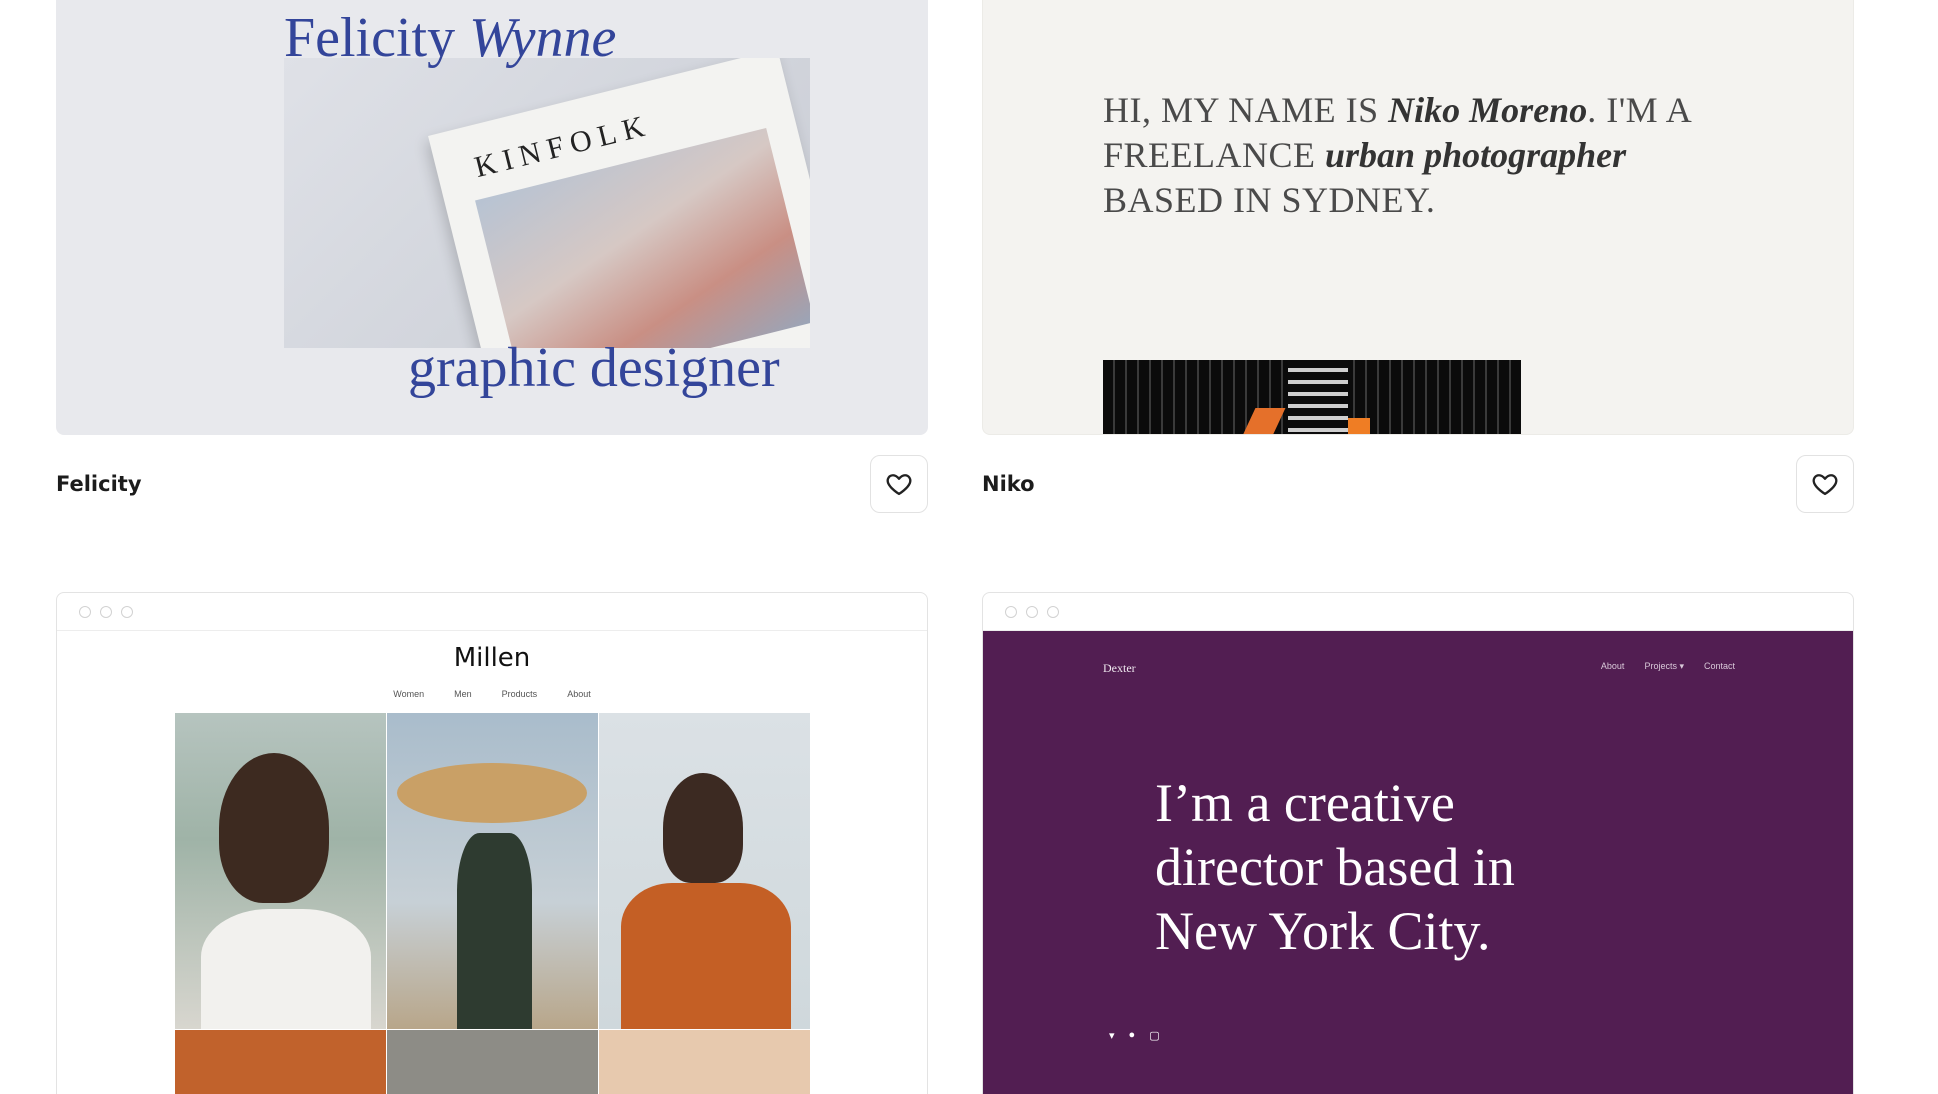 The height and width of the screenshot is (1094, 1938). I want to click on dexter-nav: About Projects ▾ Contact, so click(1668, 666).